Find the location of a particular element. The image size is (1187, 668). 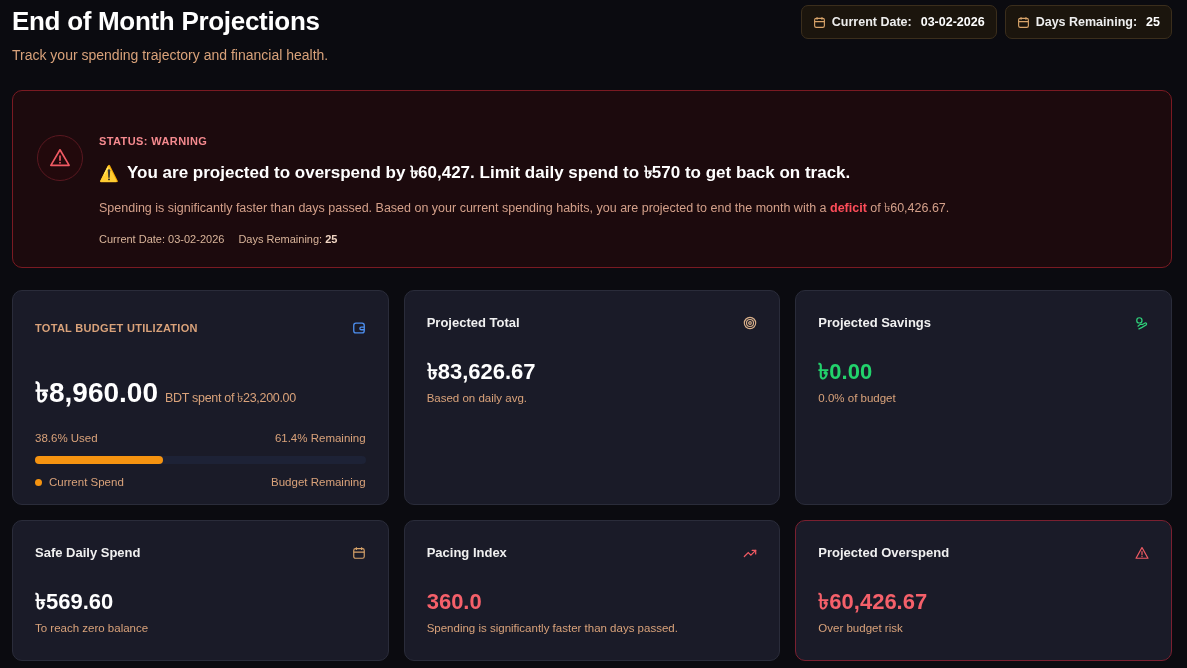

card-title: TOTAL BUDGET UTILIZATION is located at coordinates (116, 328).